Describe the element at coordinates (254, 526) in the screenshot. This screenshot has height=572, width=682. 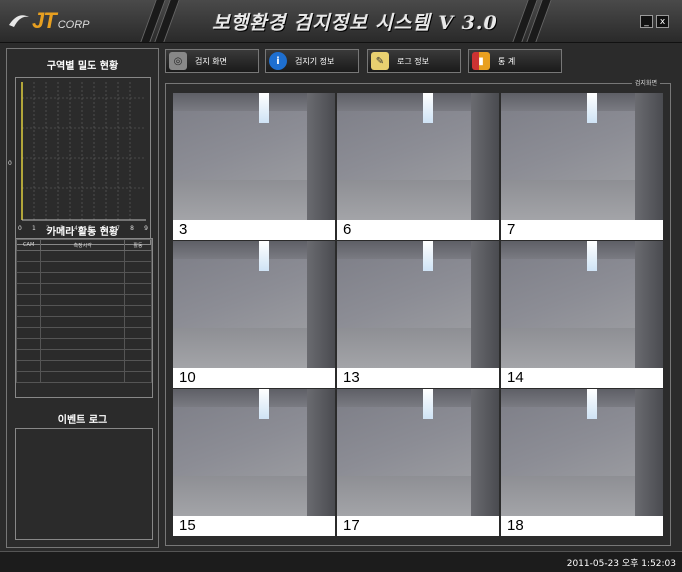
I see `camera-number: 15` at that location.